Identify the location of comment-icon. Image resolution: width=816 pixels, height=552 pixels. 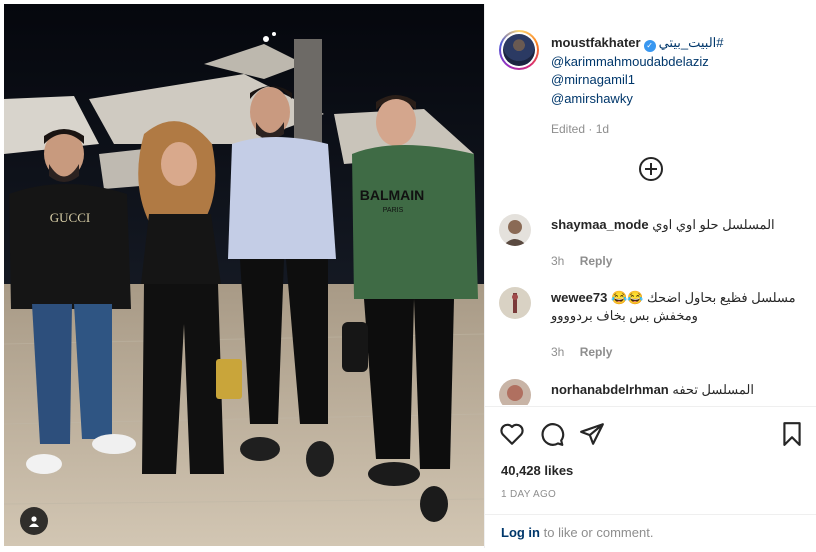
(552, 434).